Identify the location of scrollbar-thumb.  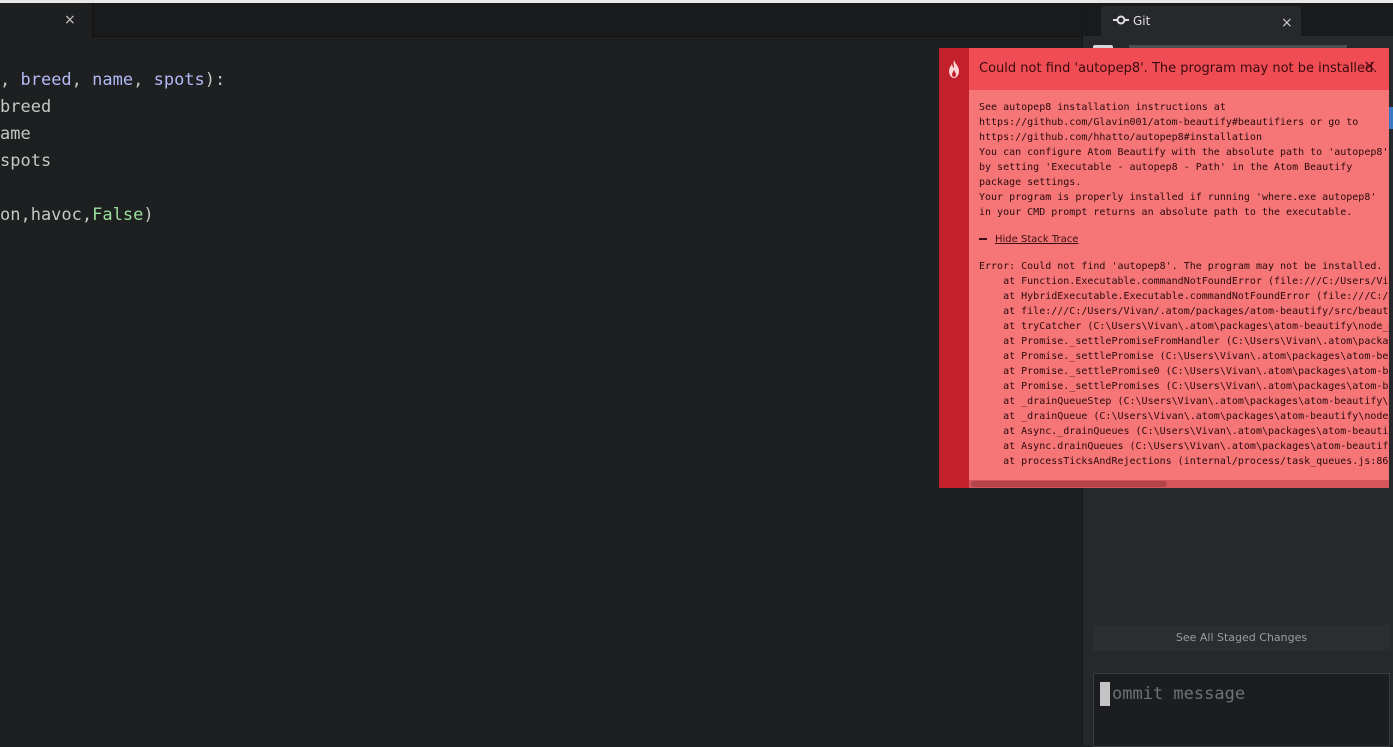
(1069, 484).